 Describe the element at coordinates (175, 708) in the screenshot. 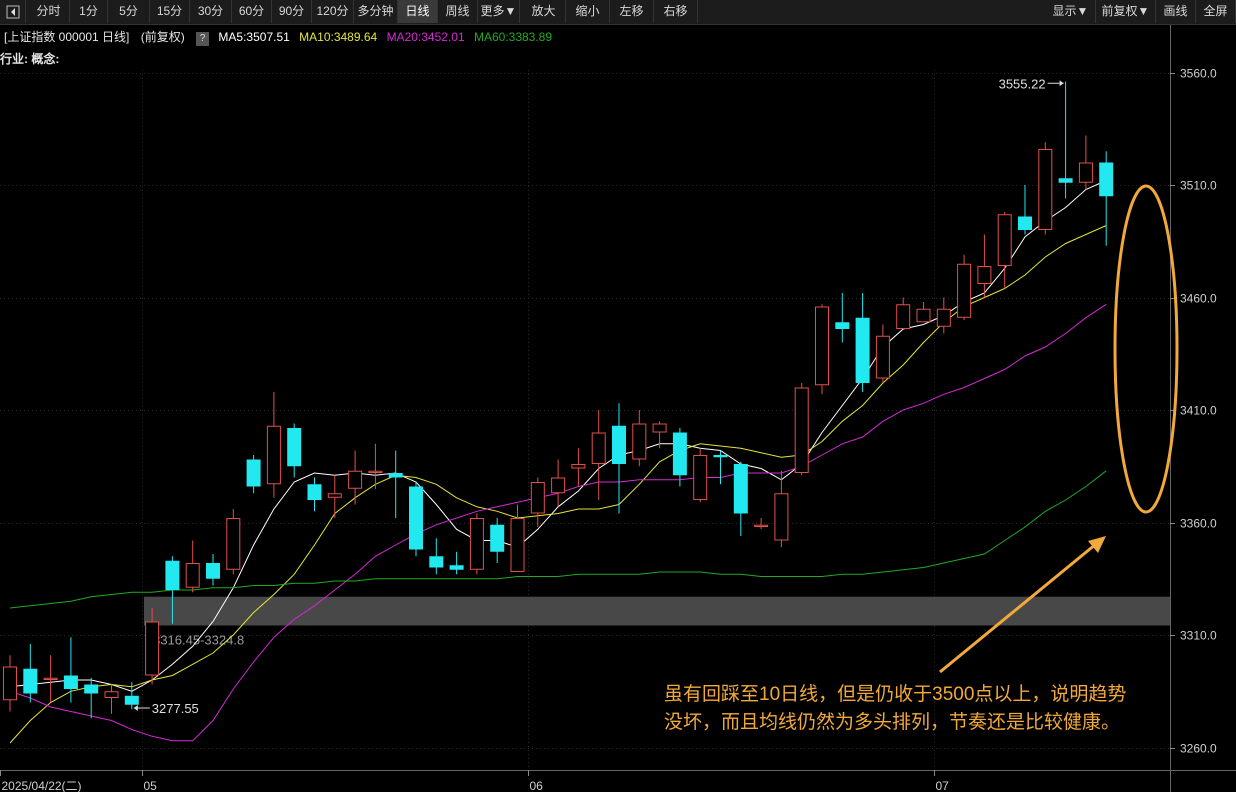

I see `low-label: 3277.55` at that location.